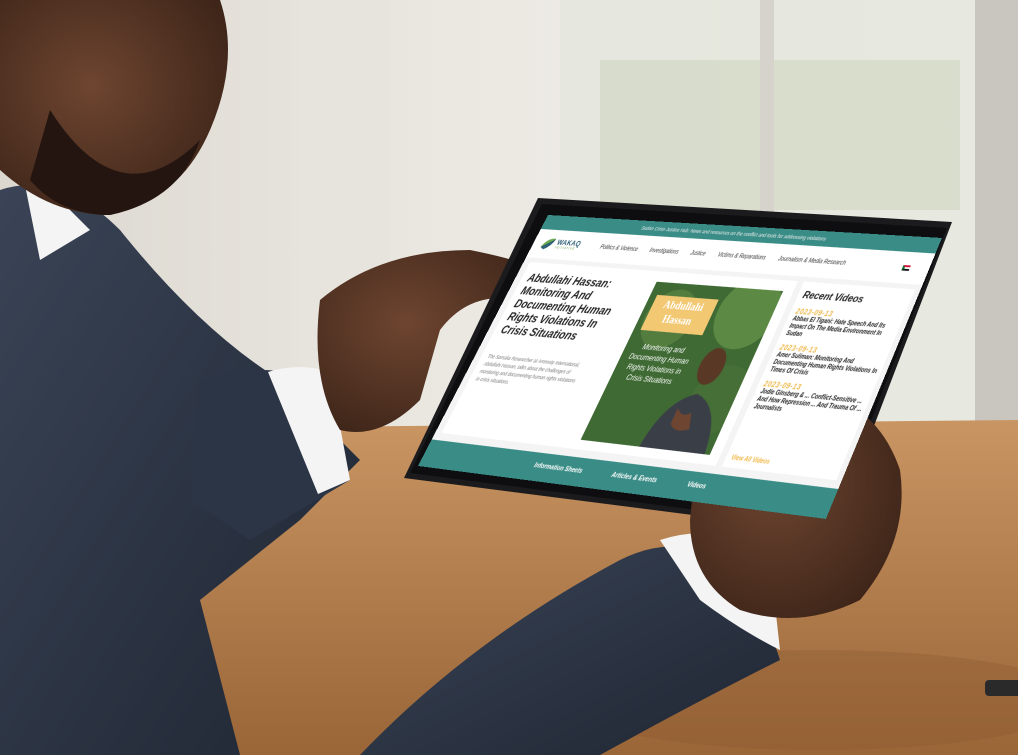  I want to click on view-all-videos-link: View All Videos, so click(750, 460).